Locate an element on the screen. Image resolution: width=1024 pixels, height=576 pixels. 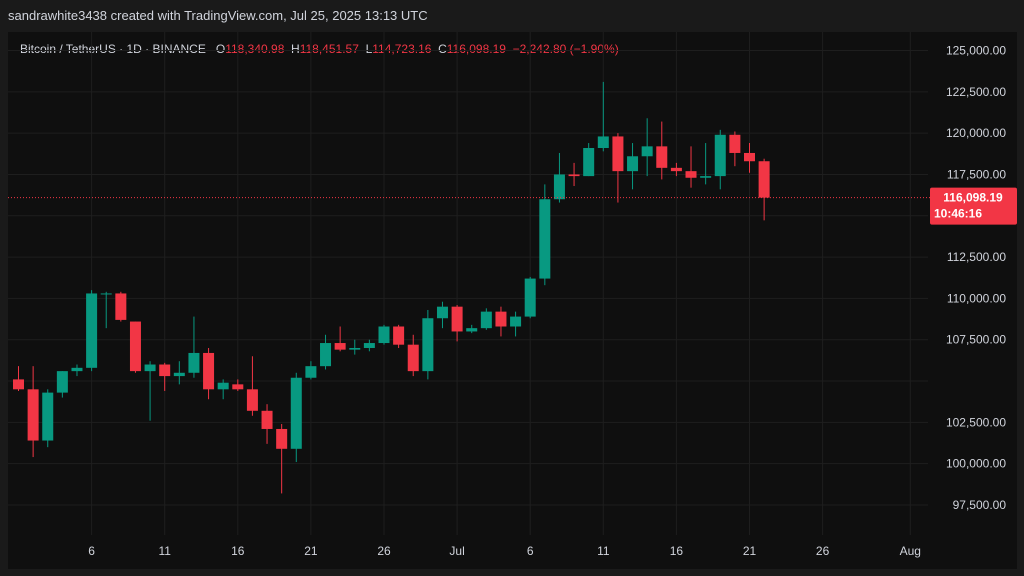
y-tick-label: 97,500.00 is located at coordinates (980, 505).